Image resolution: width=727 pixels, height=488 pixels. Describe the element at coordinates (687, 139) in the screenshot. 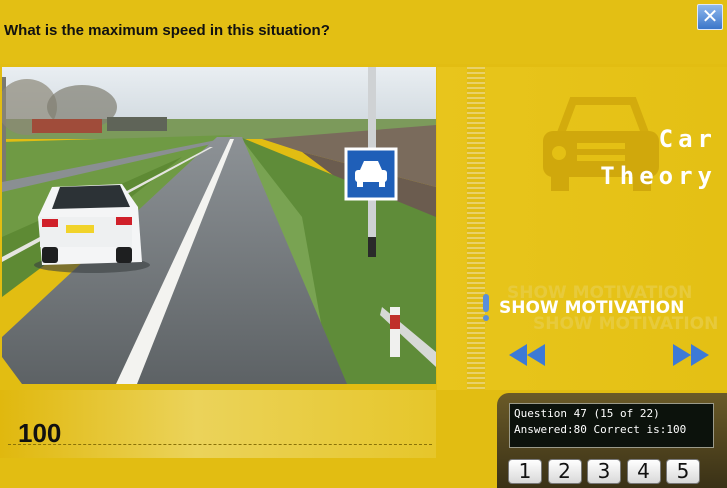

I see `brand-line-1: Car` at that location.